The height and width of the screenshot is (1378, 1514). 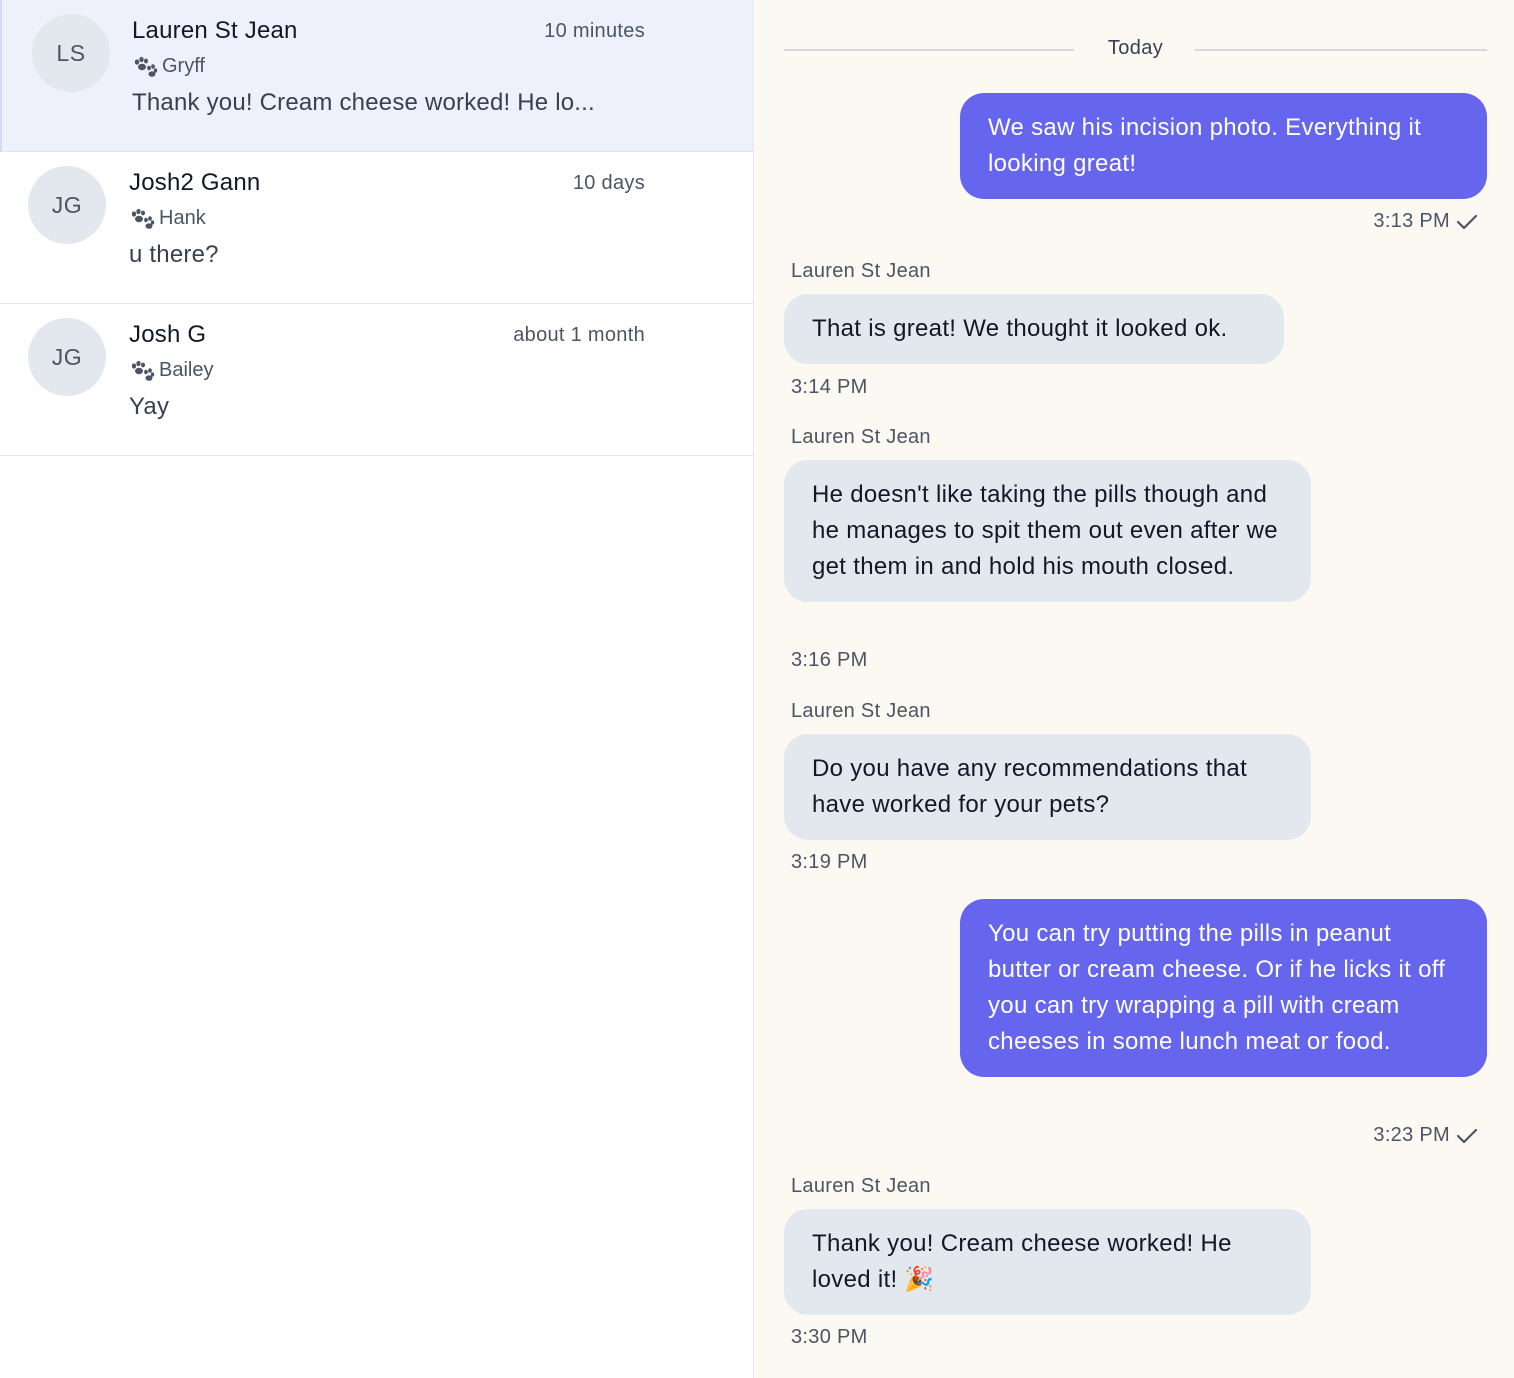 What do you see at coordinates (594, 31) in the screenshot?
I see `conversation-time: 10 minutes` at bounding box center [594, 31].